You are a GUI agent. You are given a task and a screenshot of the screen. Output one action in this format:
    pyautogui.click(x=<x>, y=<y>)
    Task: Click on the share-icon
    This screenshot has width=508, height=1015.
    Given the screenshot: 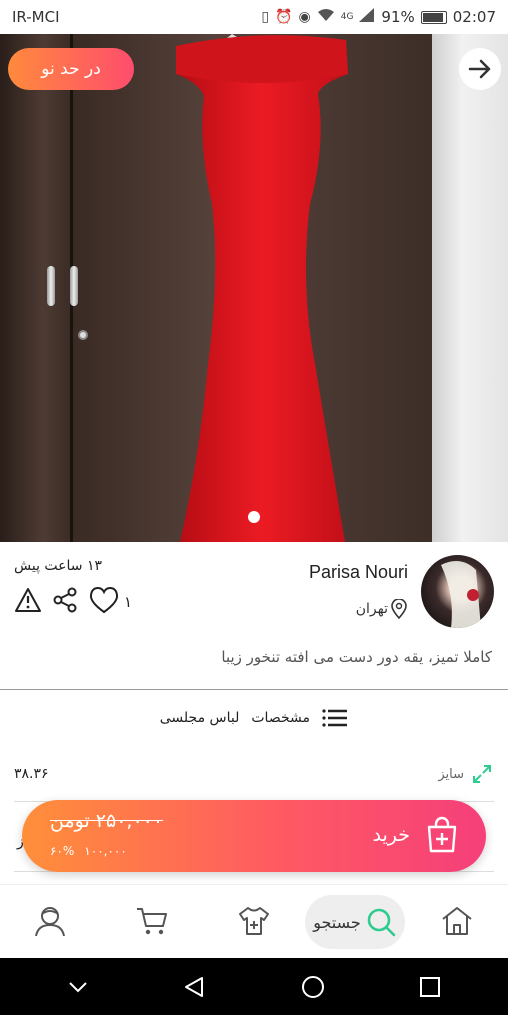 What is the action you would take?
    pyautogui.click(x=65, y=600)
    